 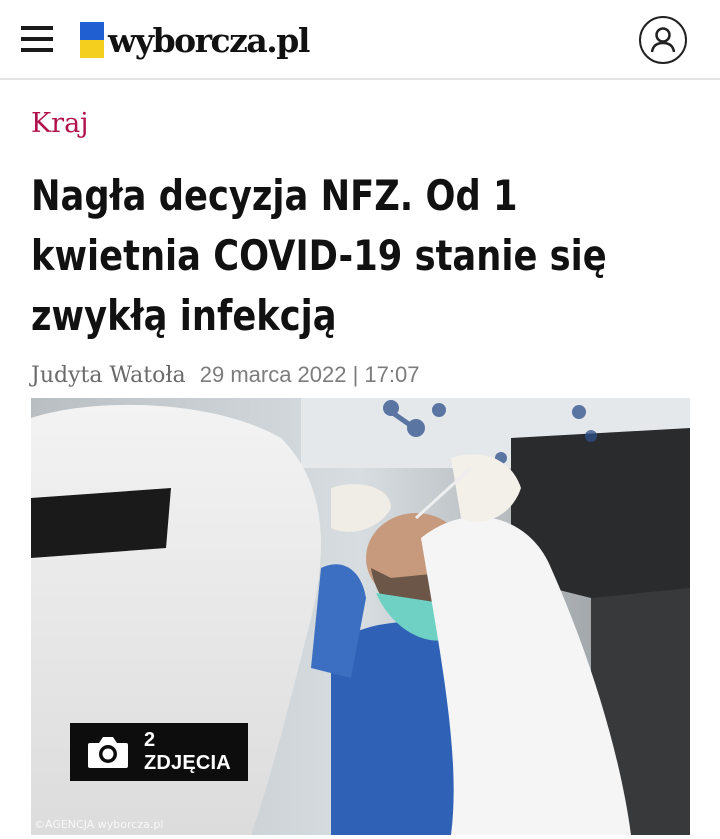 What do you see at coordinates (309, 374) in the screenshot?
I see `publish-date: 29 marca 2022 | 17:07` at bounding box center [309, 374].